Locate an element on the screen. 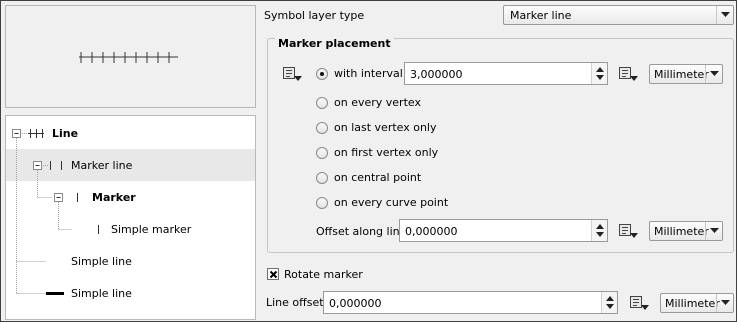 This screenshot has width=737, height=322. marker-placement-title: Marker placement is located at coordinates (334, 43).